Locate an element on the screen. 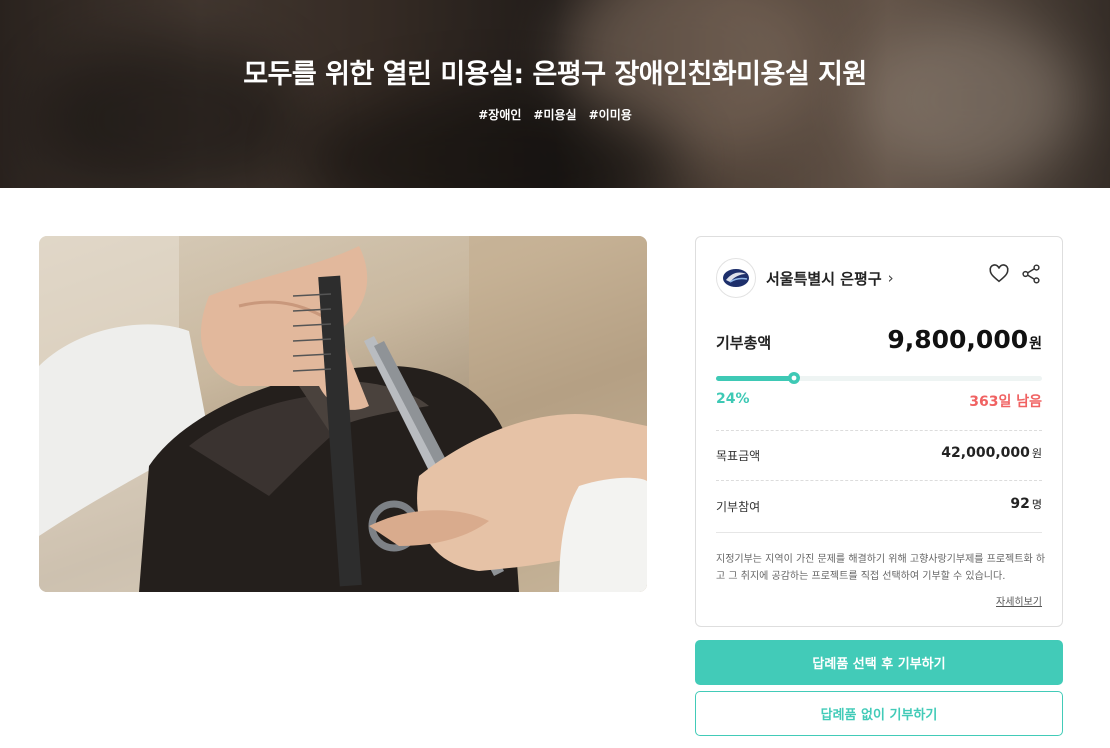  page-title: 모두를 위한 열린 미용실: 은평구 장애인친화미용실 지원 is located at coordinates (555, 74).